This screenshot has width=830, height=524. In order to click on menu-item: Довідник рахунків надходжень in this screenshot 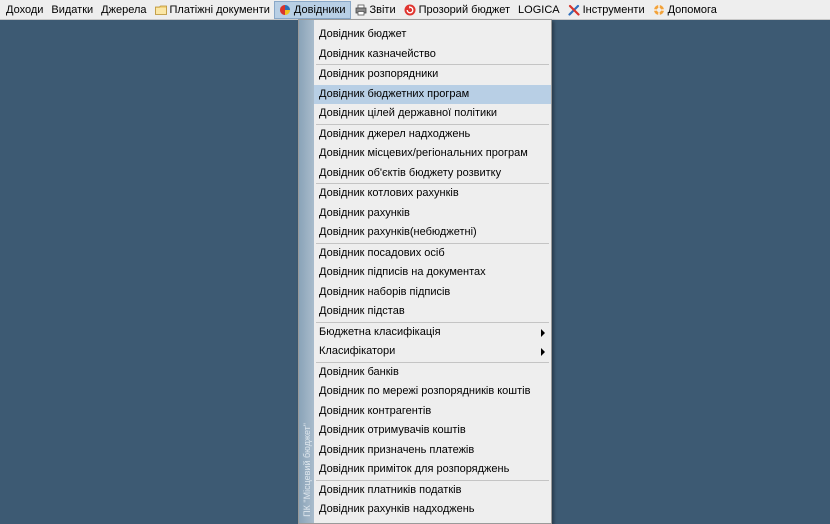, I will do `click(432, 510)`.